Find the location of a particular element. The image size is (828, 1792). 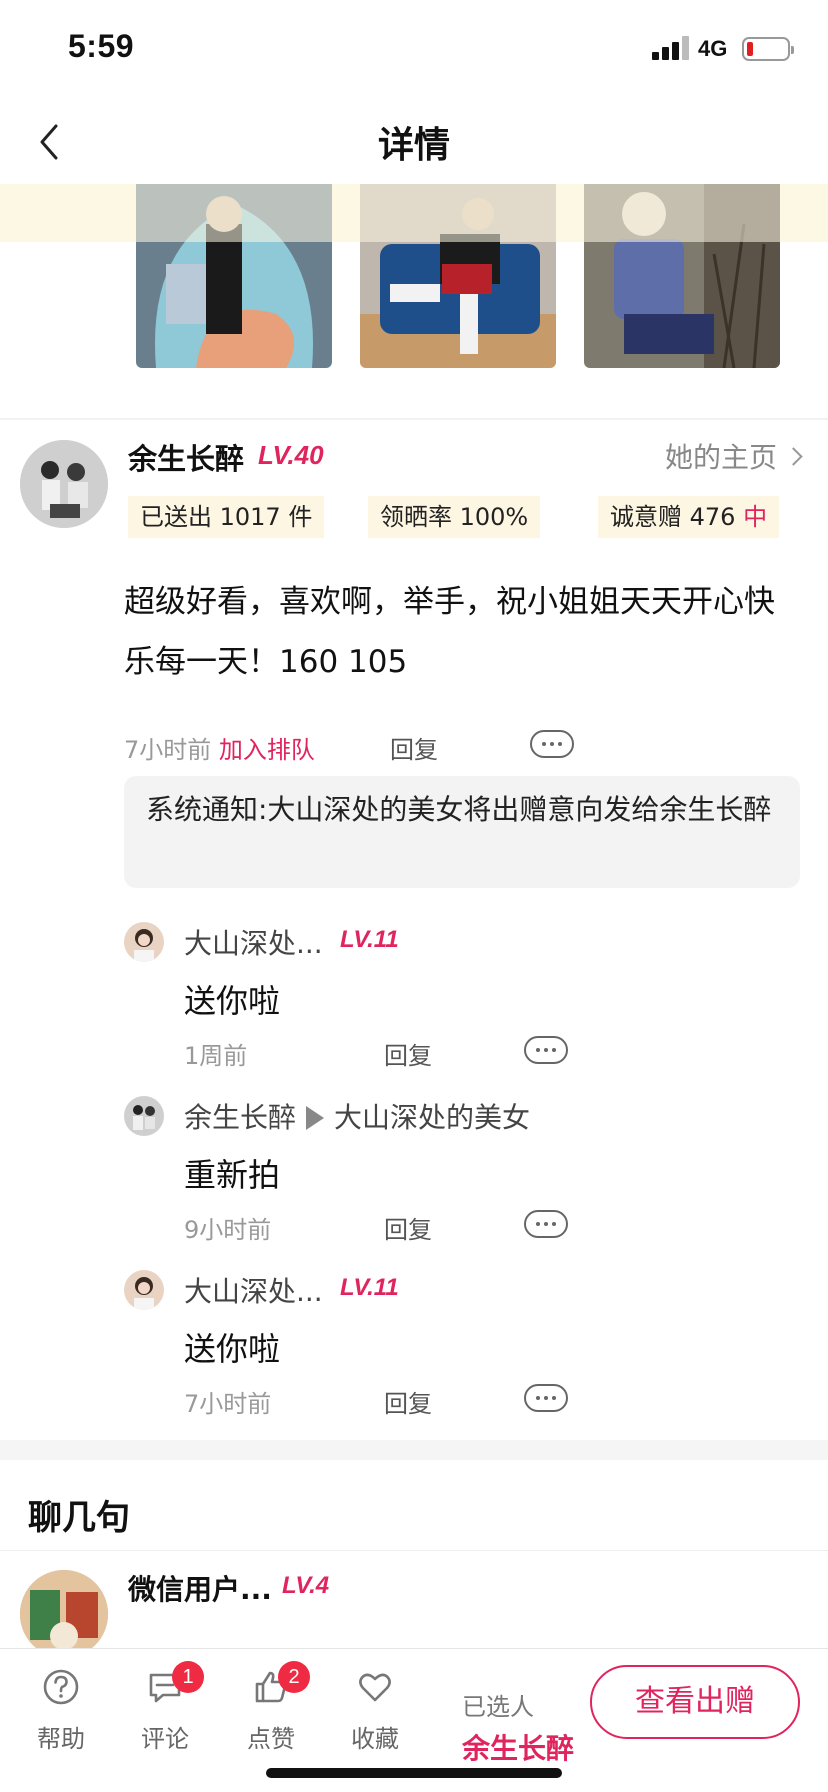

like-count-badge: 2 is located at coordinates (294, 1677).